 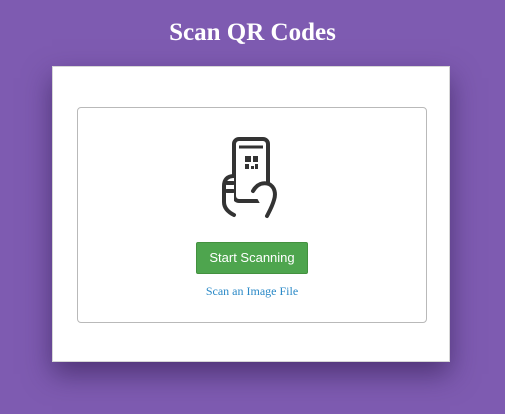 What do you see at coordinates (249, 177) in the screenshot?
I see `phone-qr-scan-icon` at bounding box center [249, 177].